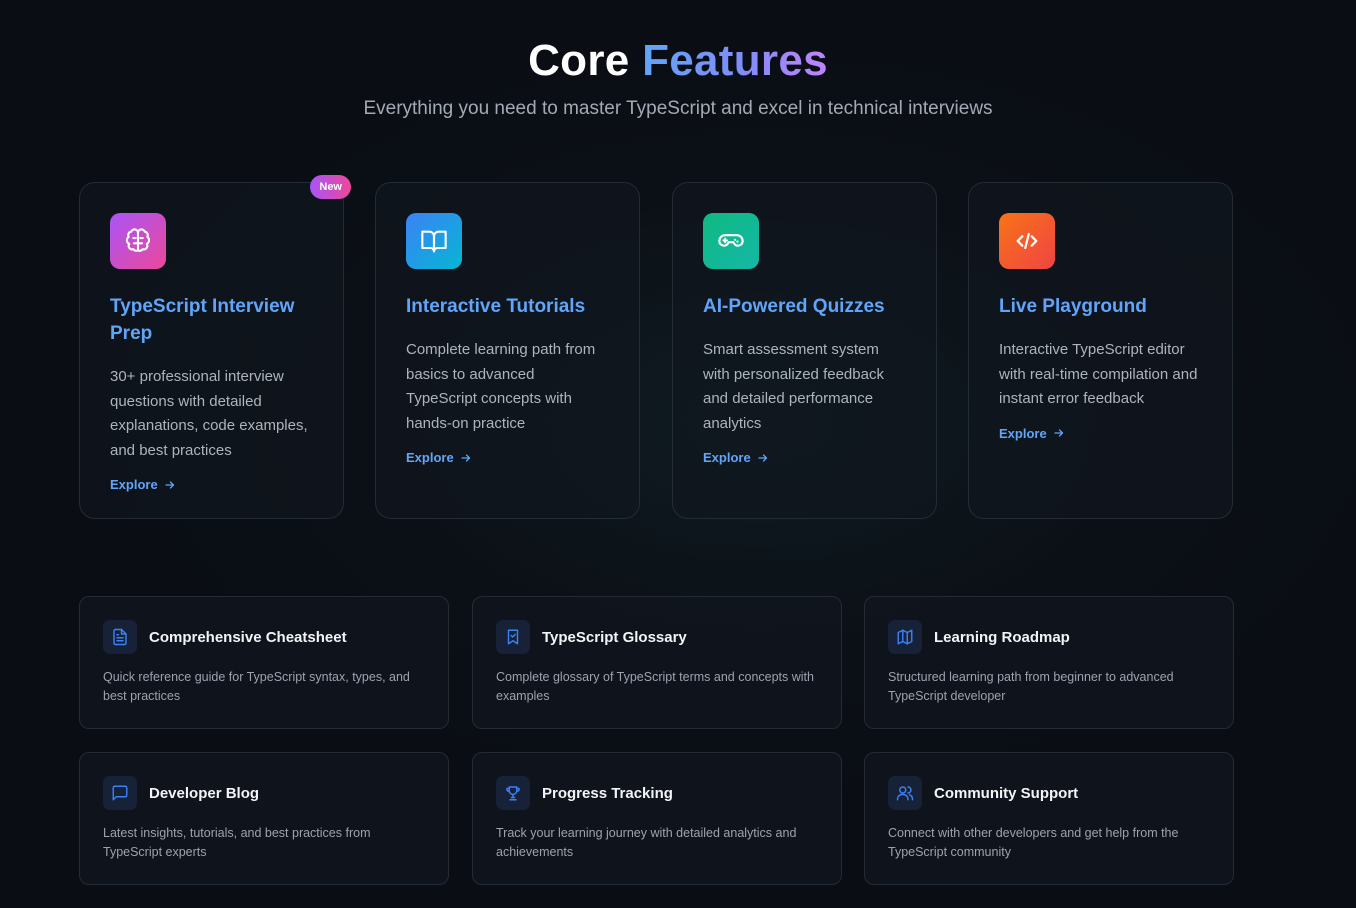 Image resolution: width=1356 pixels, height=908 pixels. Describe the element at coordinates (513, 793) in the screenshot. I see `trophy-icon` at that location.